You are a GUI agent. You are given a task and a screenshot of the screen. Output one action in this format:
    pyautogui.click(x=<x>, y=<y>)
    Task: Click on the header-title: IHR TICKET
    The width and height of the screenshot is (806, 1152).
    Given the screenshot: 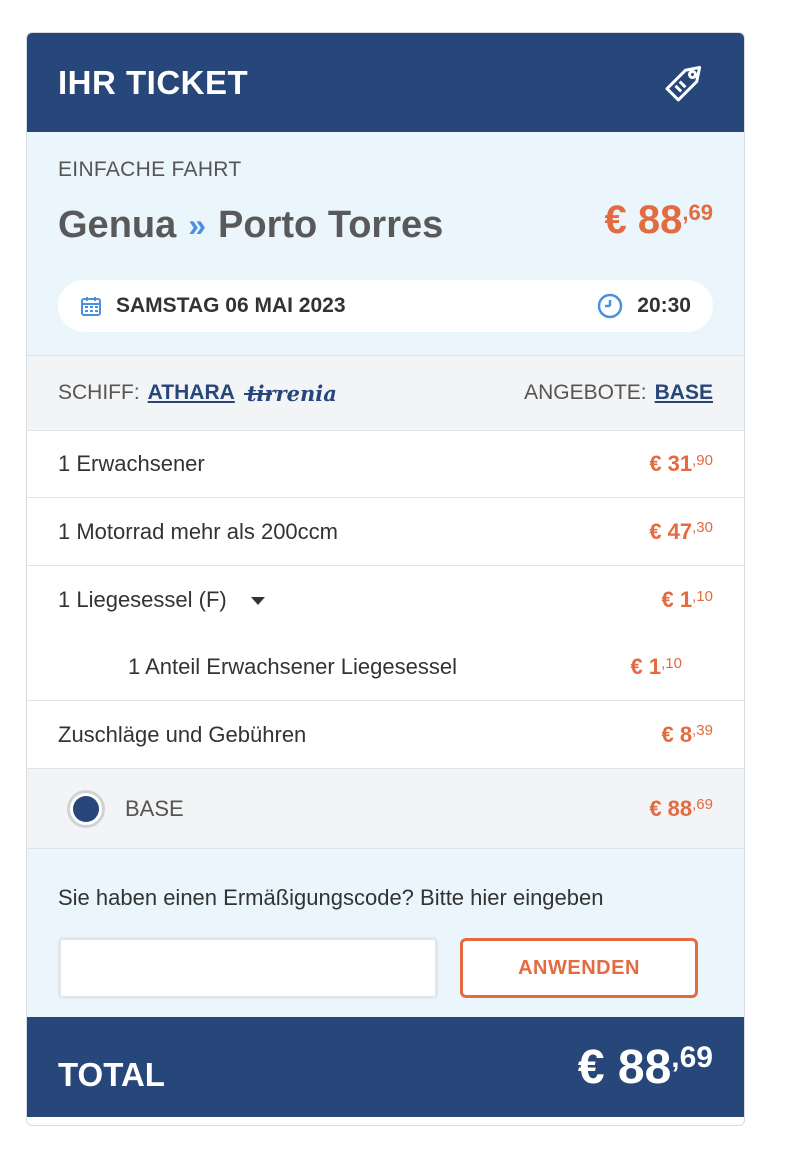 What is the action you would take?
    pyautogui.click(x=153, y=82)
    